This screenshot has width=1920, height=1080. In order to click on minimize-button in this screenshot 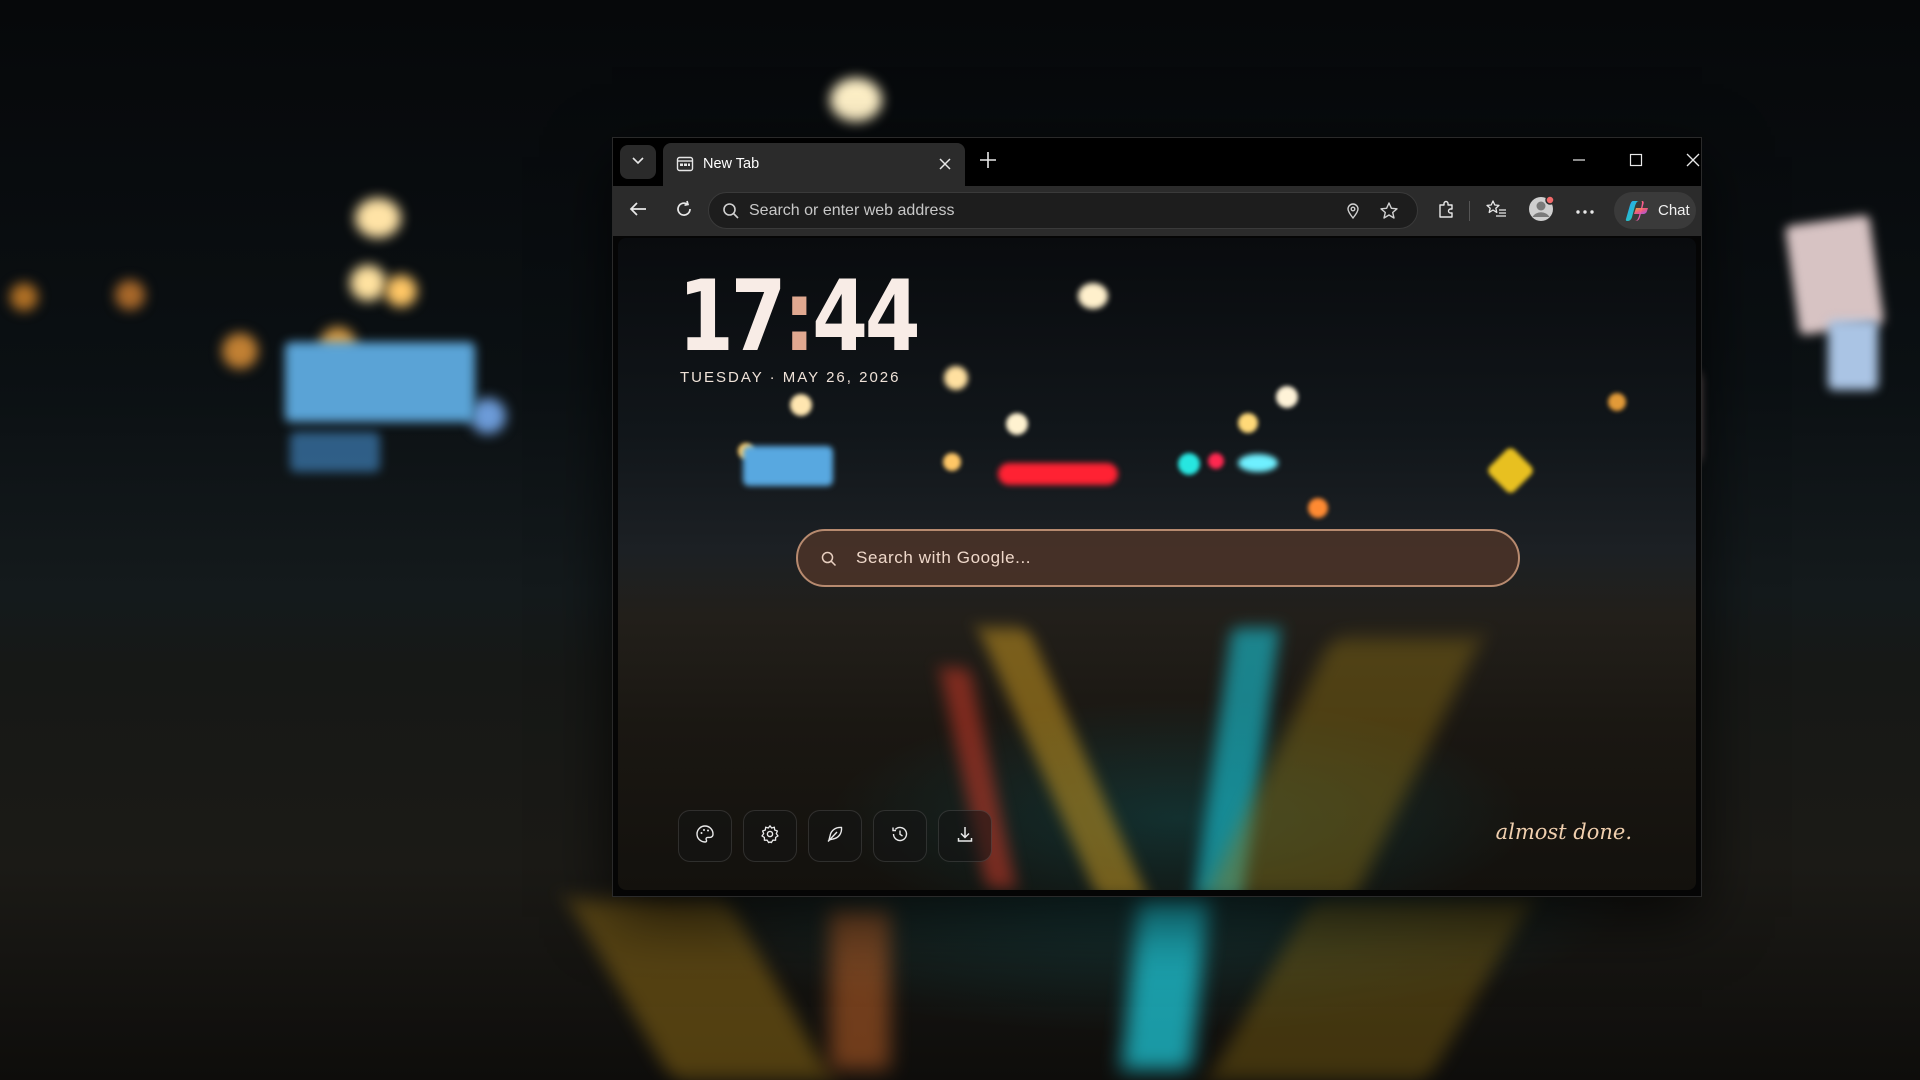, I will do `click(1579, 162)`.